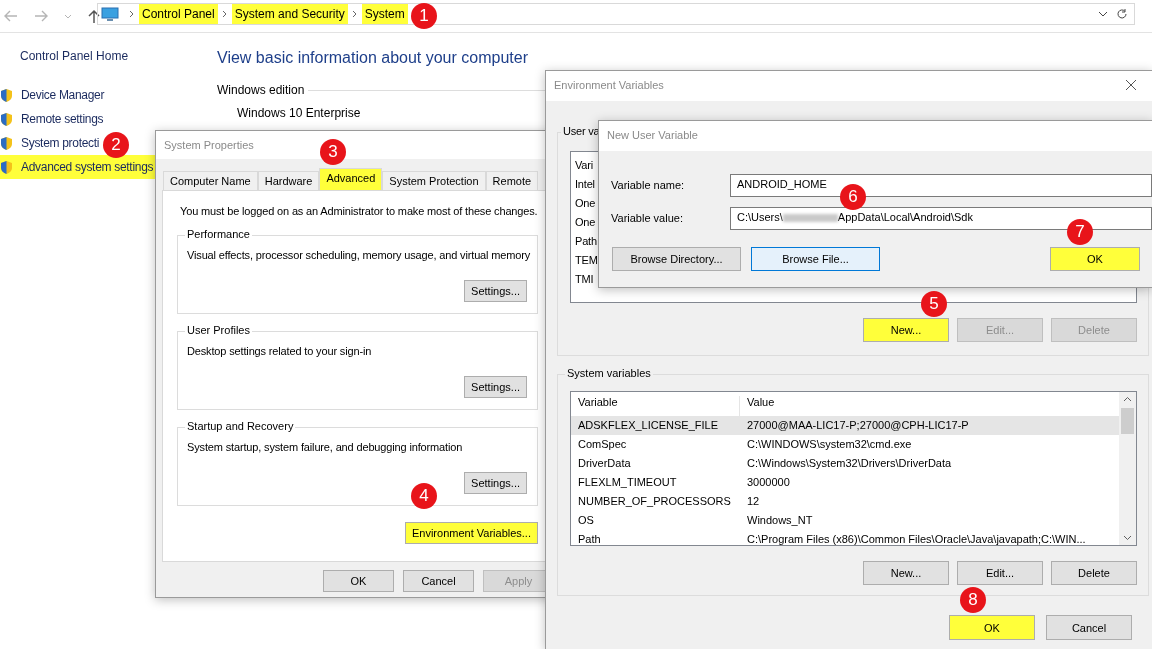 The width and height of the screenshot is (1152, 649). I want to click on table-cell-text: FLEXLM_TIMEOUT, so click(627, 482).